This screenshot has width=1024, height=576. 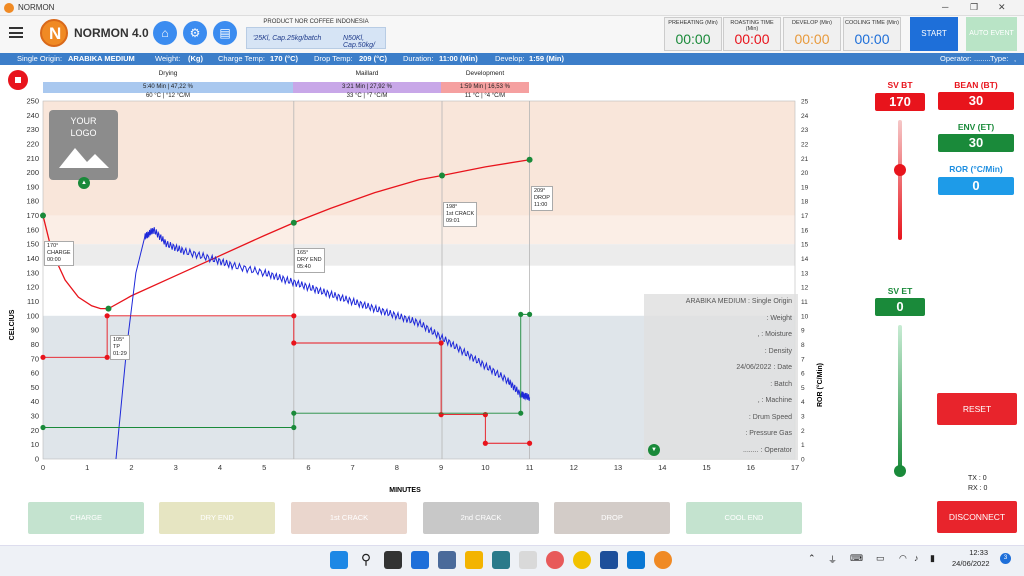 What do you see at coordinates (119, 340) in the screenshot?
I see `annotation-temp: 105°` at bounding box center [119, 340].